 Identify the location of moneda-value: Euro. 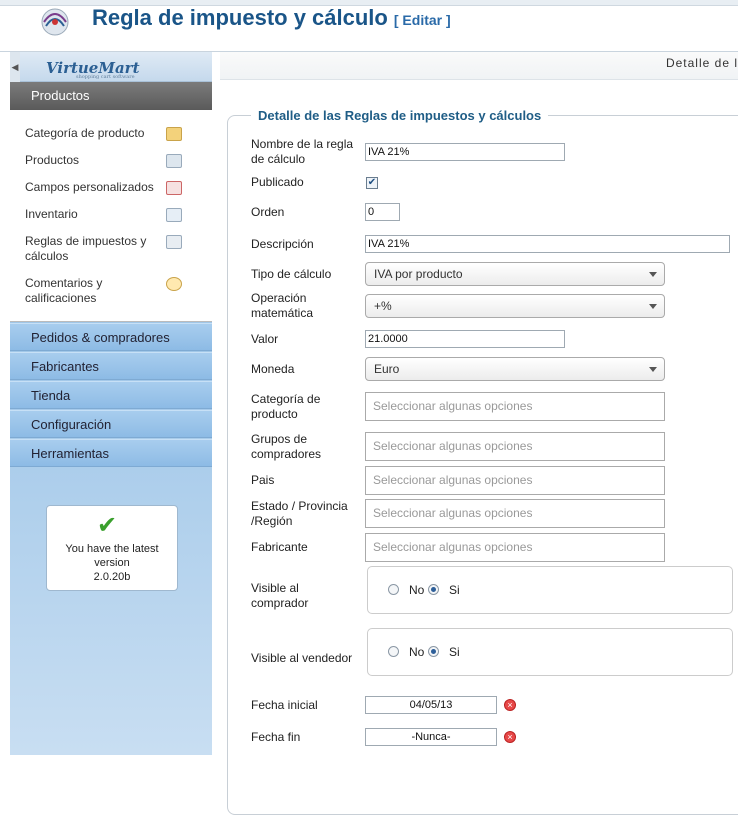
(387, 369).